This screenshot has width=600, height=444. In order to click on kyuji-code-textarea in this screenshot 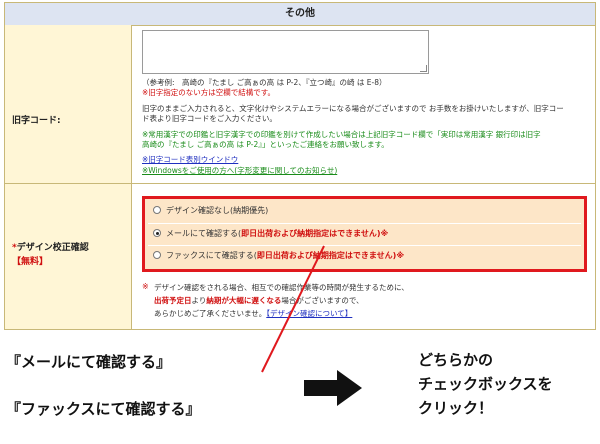, I will do `click(285, 52)`.